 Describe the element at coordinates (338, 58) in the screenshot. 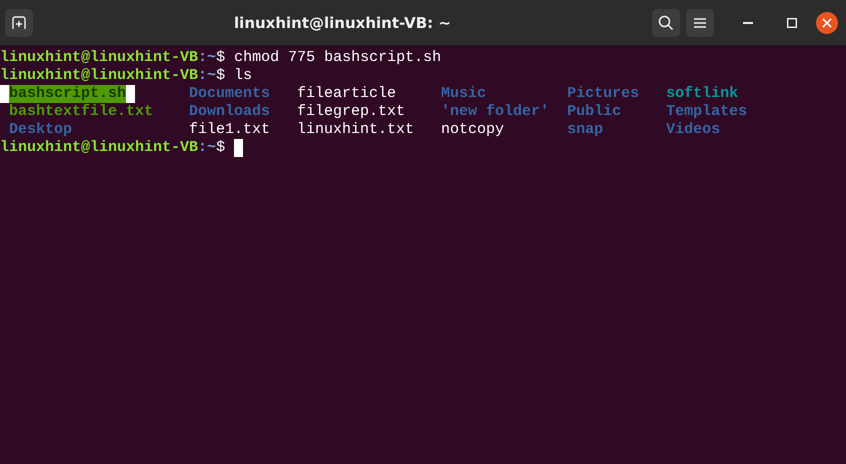

I see `command-text: chmod 775 bashscript.sh` at that location.